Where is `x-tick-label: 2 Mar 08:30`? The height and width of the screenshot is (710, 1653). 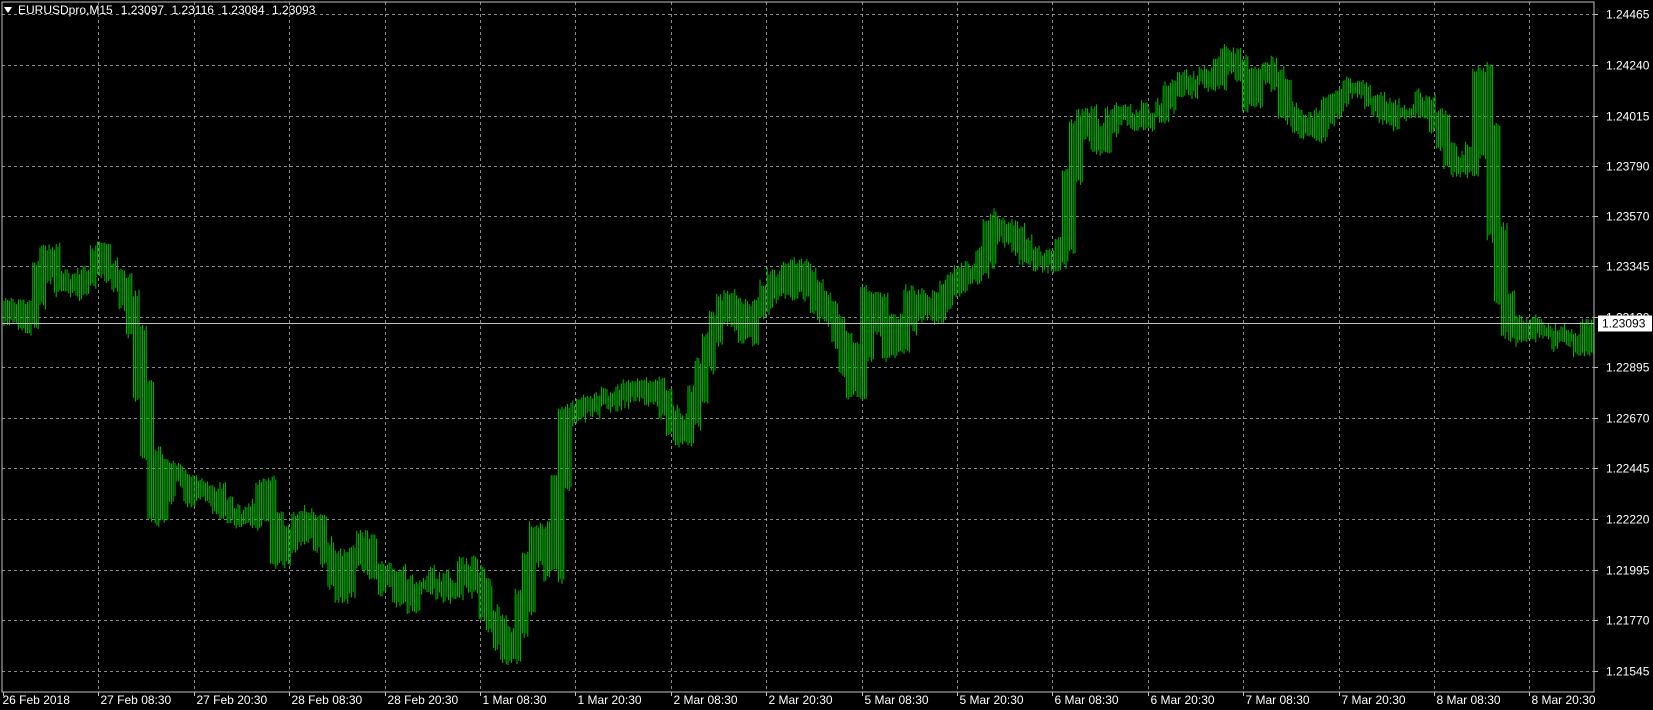
x-tick-label: 2 Mar 08:30 is located at coordinates (706, 700).